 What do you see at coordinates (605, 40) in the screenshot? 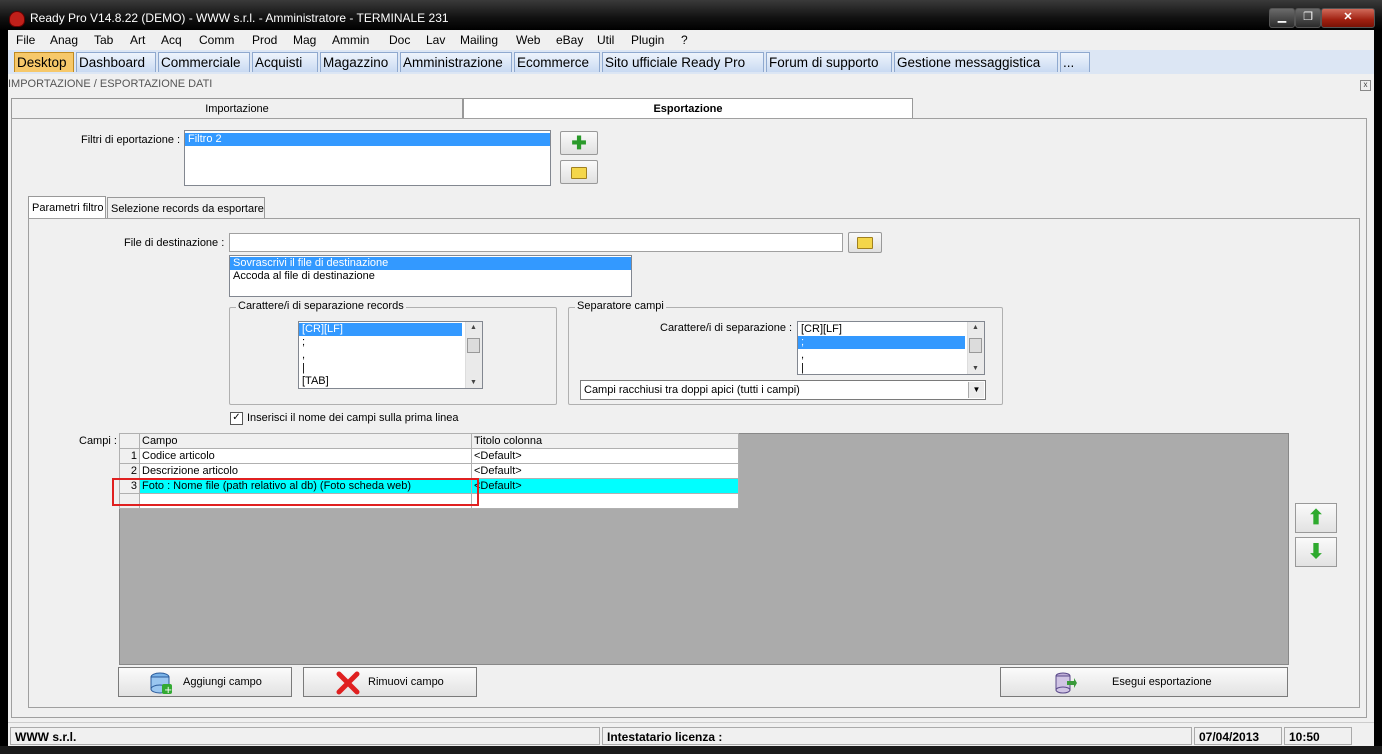
I see `menu-util: Util` at bounding box center [605, 40].